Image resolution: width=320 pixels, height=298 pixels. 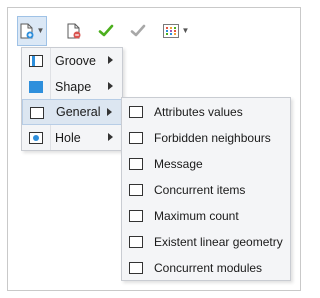 What do you see at coordinates (178, 164) in the screenshot?
I see `submenu-item-label: Message` at bounding box center [178, 164].